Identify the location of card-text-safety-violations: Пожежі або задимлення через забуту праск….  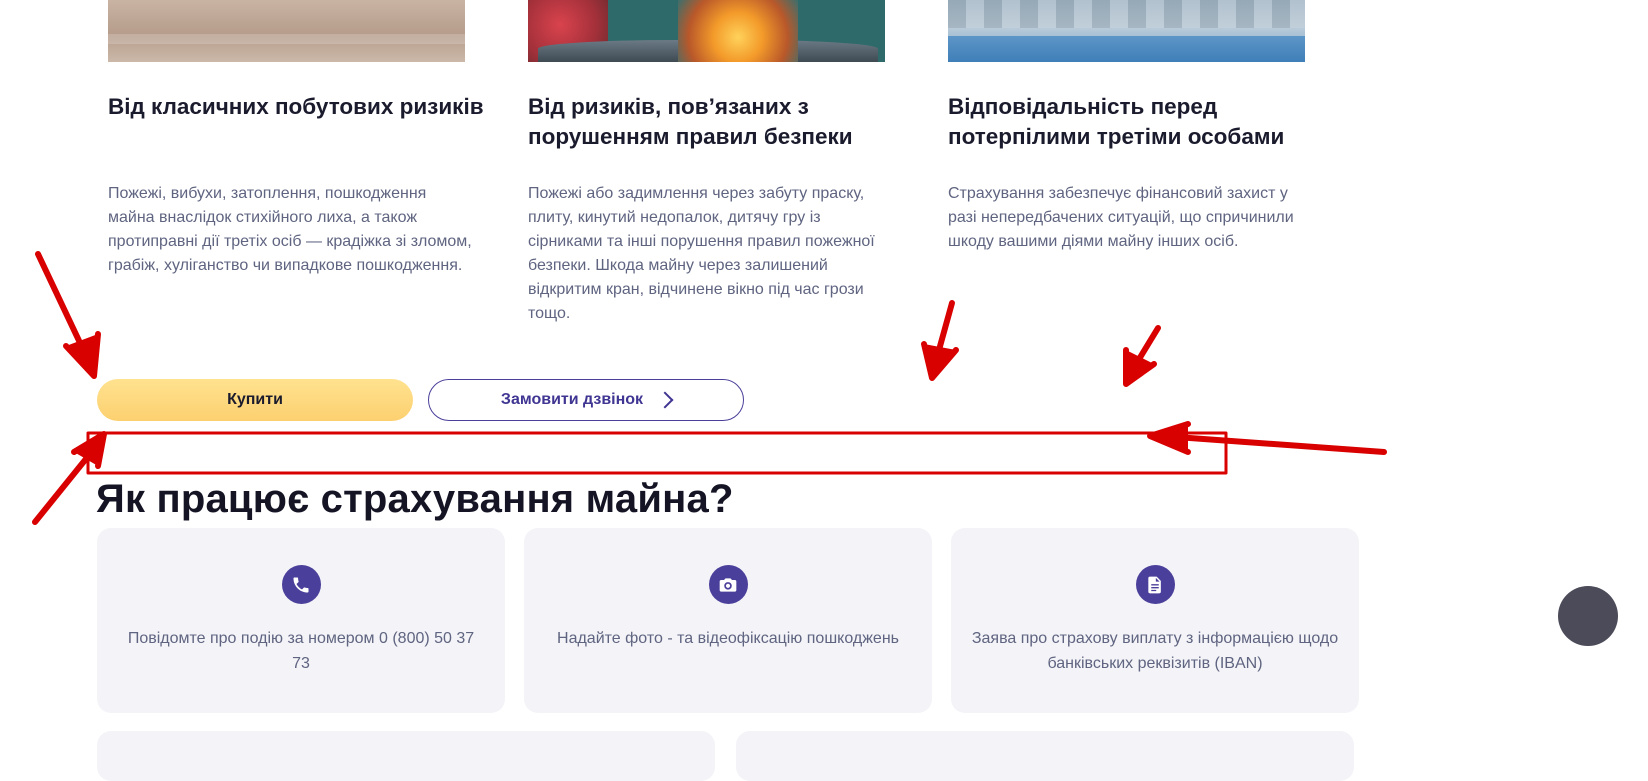
(701, 253).